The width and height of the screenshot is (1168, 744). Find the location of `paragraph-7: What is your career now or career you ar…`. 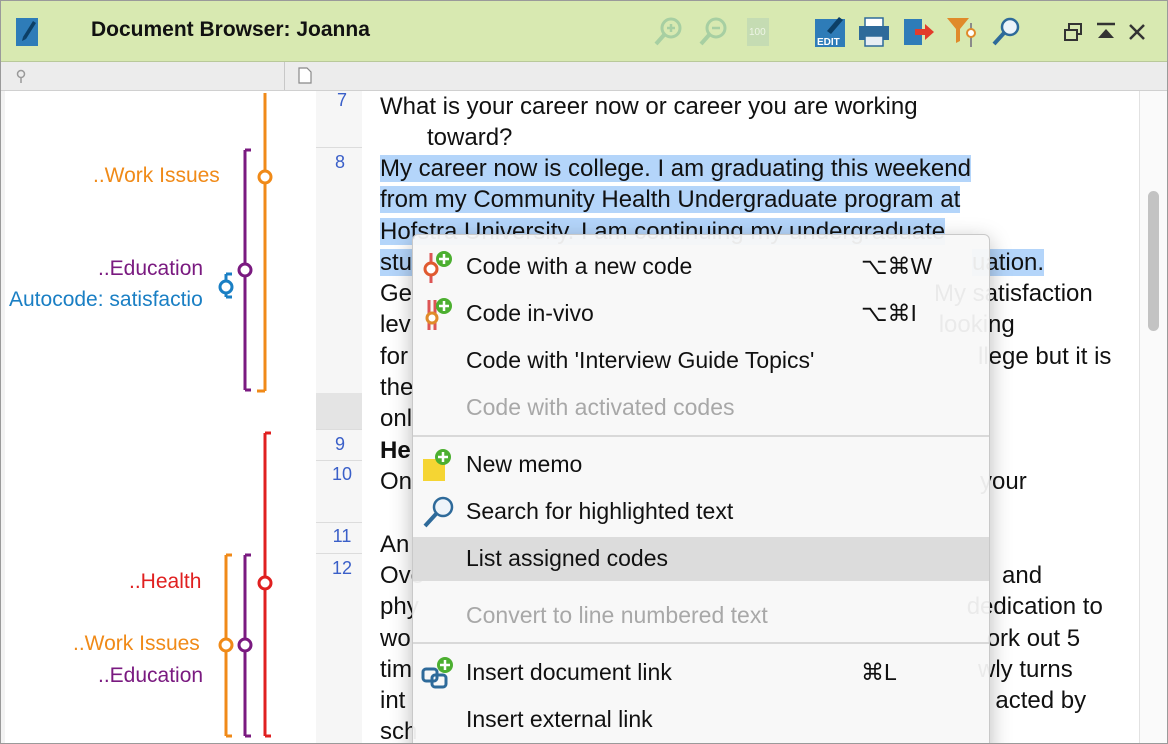

paragraph-7: What is your career now or career you ar… is located at coordinates (750, 122).